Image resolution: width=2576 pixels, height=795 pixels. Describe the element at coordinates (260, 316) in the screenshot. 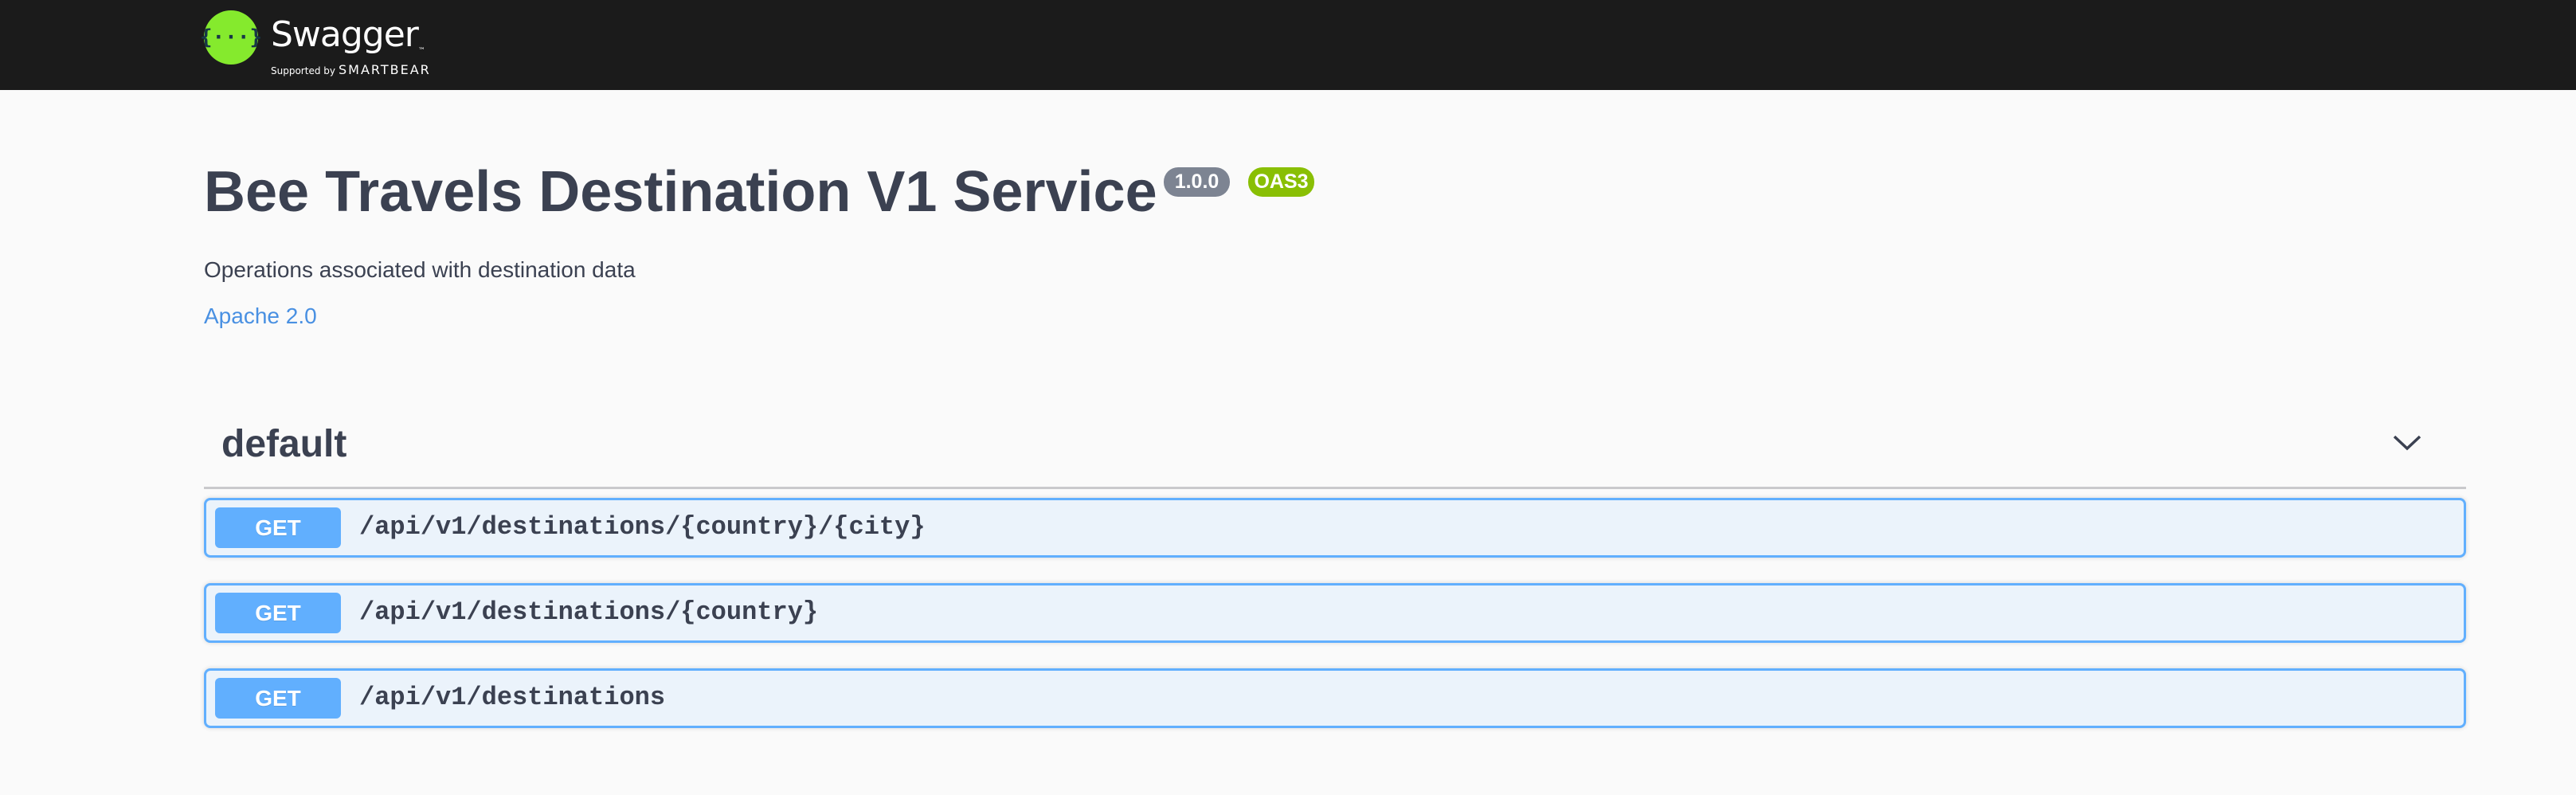

I see `license-link: Apache 2.0` at that location.